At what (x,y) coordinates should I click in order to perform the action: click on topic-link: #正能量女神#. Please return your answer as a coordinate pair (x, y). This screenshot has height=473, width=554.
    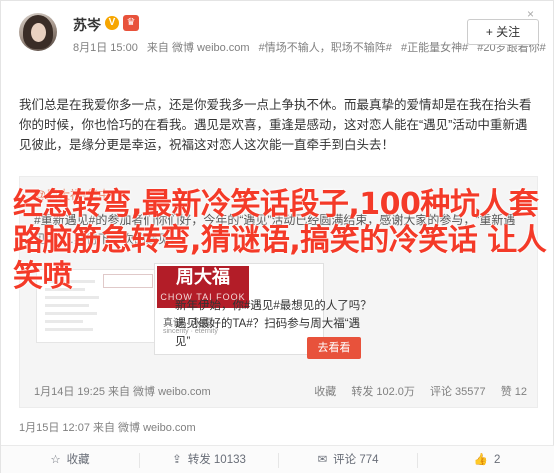
    Looking at the image, I should click on (434, 48).